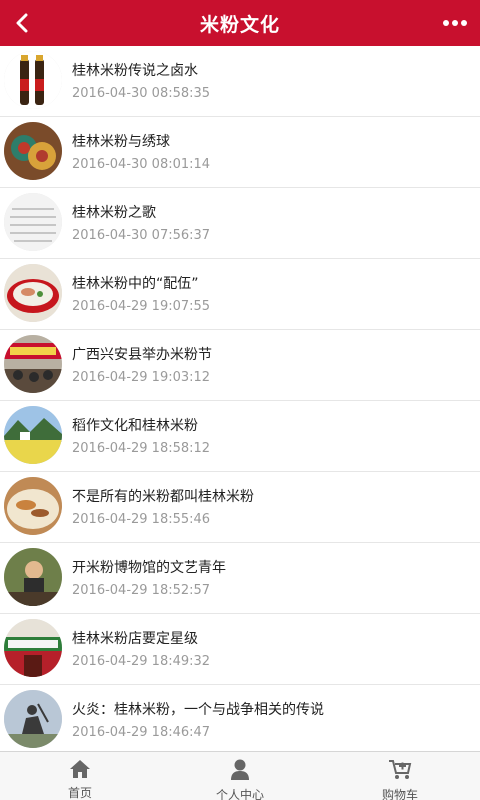 Image resolution: width=480 pixels, height=800 pixels. What do you see at coordinates (141, 590) in the screenshot?
I see `article-date: 2016-04-29 18:52:57` at bounding box center [141, 590].